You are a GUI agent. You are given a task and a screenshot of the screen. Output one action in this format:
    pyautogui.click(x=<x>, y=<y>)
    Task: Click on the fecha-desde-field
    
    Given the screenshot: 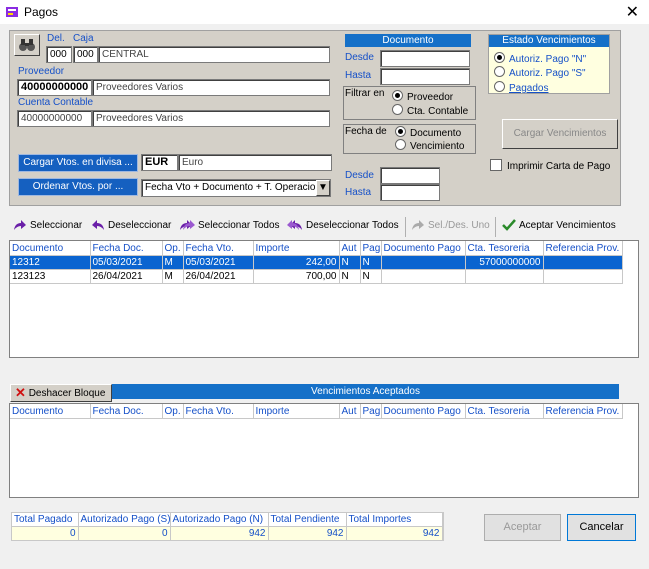 What is the action you would take?
    pyautogui.click(x=410, y=175)
    